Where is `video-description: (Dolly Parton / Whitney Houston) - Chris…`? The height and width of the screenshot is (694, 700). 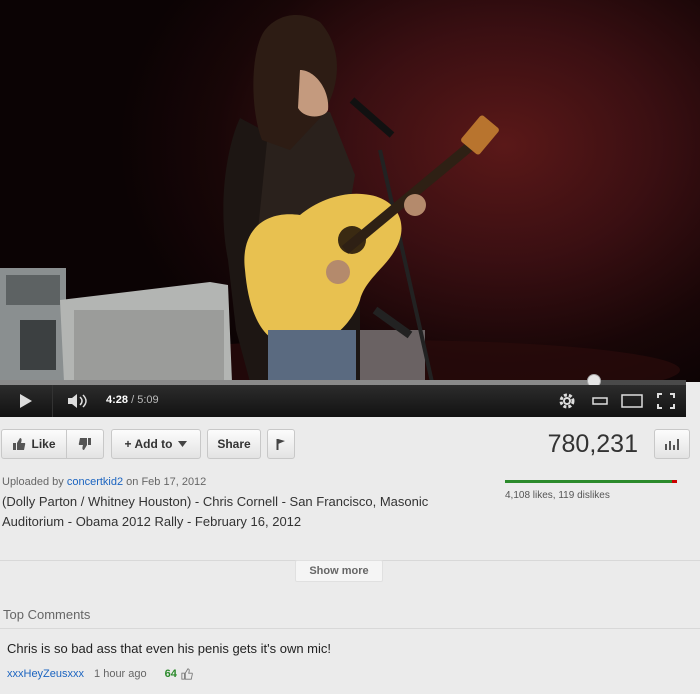
video-description: (Dolly Parton / Whitney Houston) - Chris… is located at coordinates (215, 511).